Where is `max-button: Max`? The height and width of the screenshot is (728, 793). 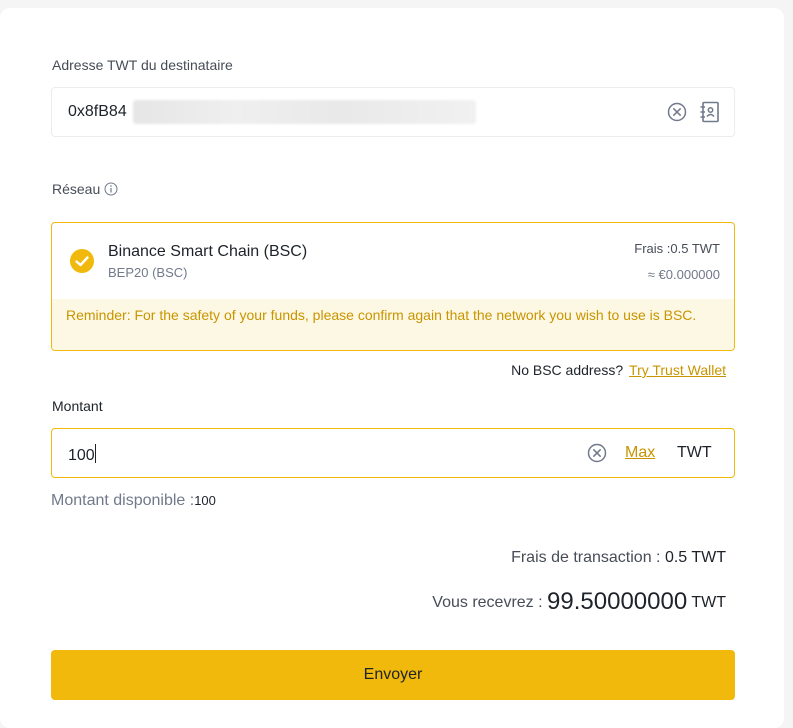 max-button: Max is located at coordinates (640, 453).